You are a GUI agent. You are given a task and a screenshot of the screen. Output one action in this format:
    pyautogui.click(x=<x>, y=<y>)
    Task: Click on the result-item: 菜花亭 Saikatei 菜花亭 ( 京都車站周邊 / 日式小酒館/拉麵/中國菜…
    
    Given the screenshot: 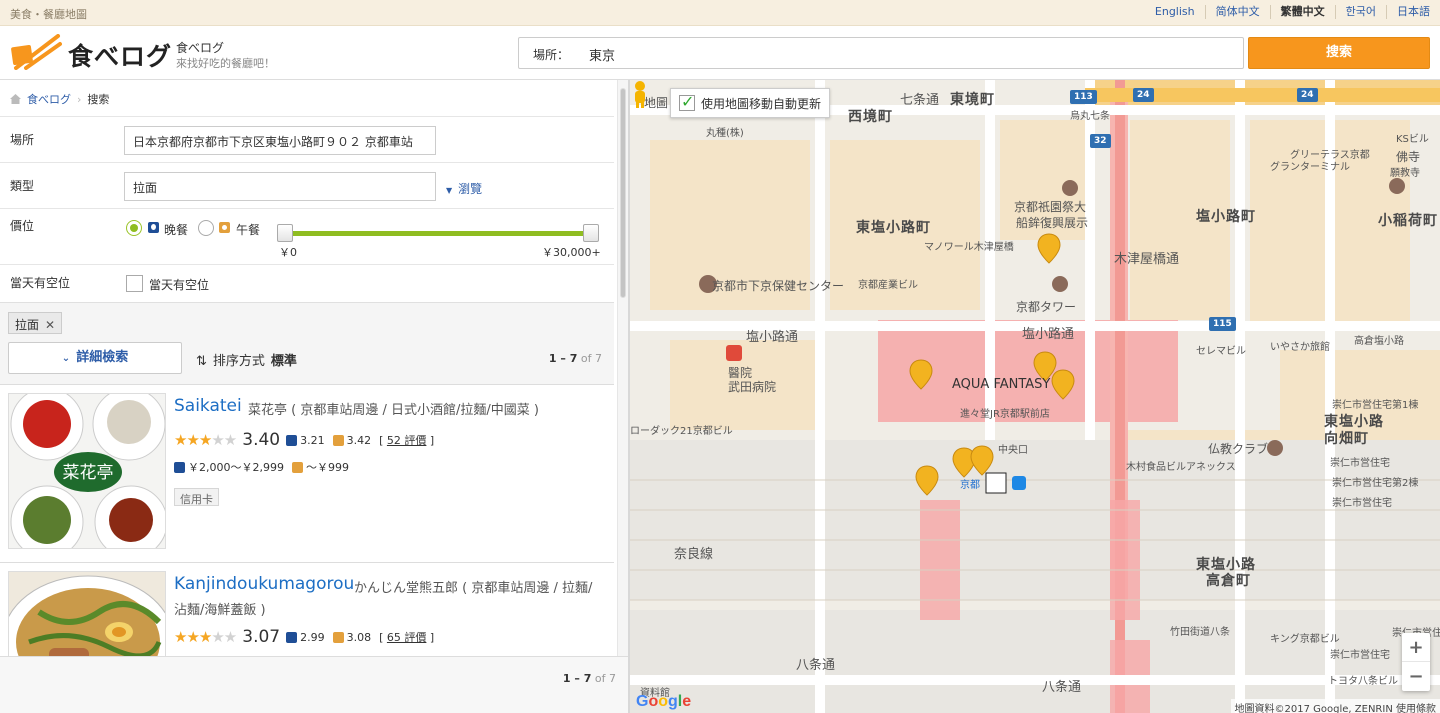 What is the action you would take?
    pyautogui.click(x=307, y=473)
    